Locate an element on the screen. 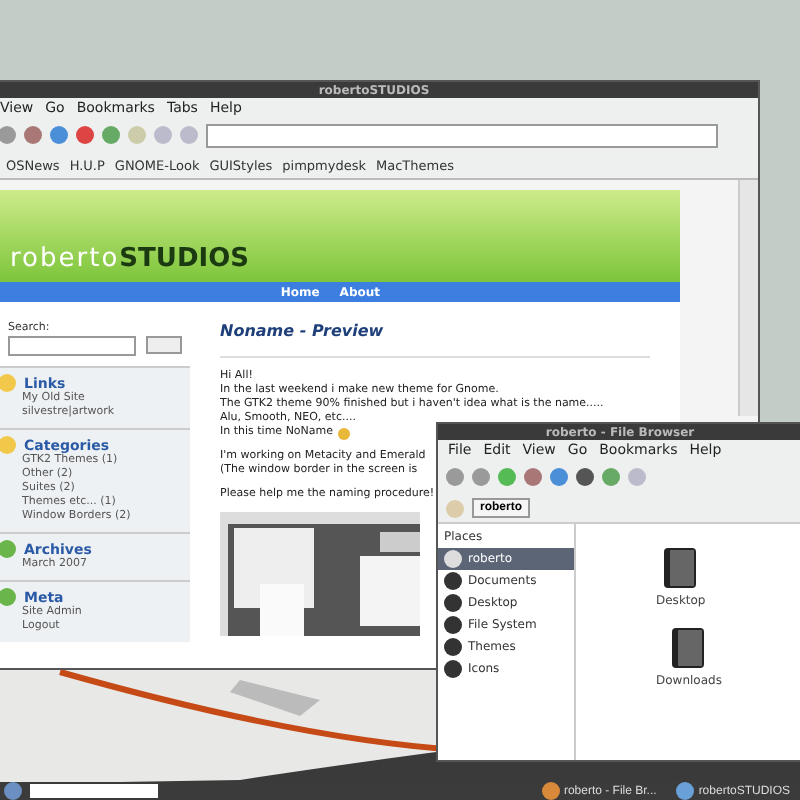 This screenshot has height=800, width=800. search-button is located at coordinates (164, 345).